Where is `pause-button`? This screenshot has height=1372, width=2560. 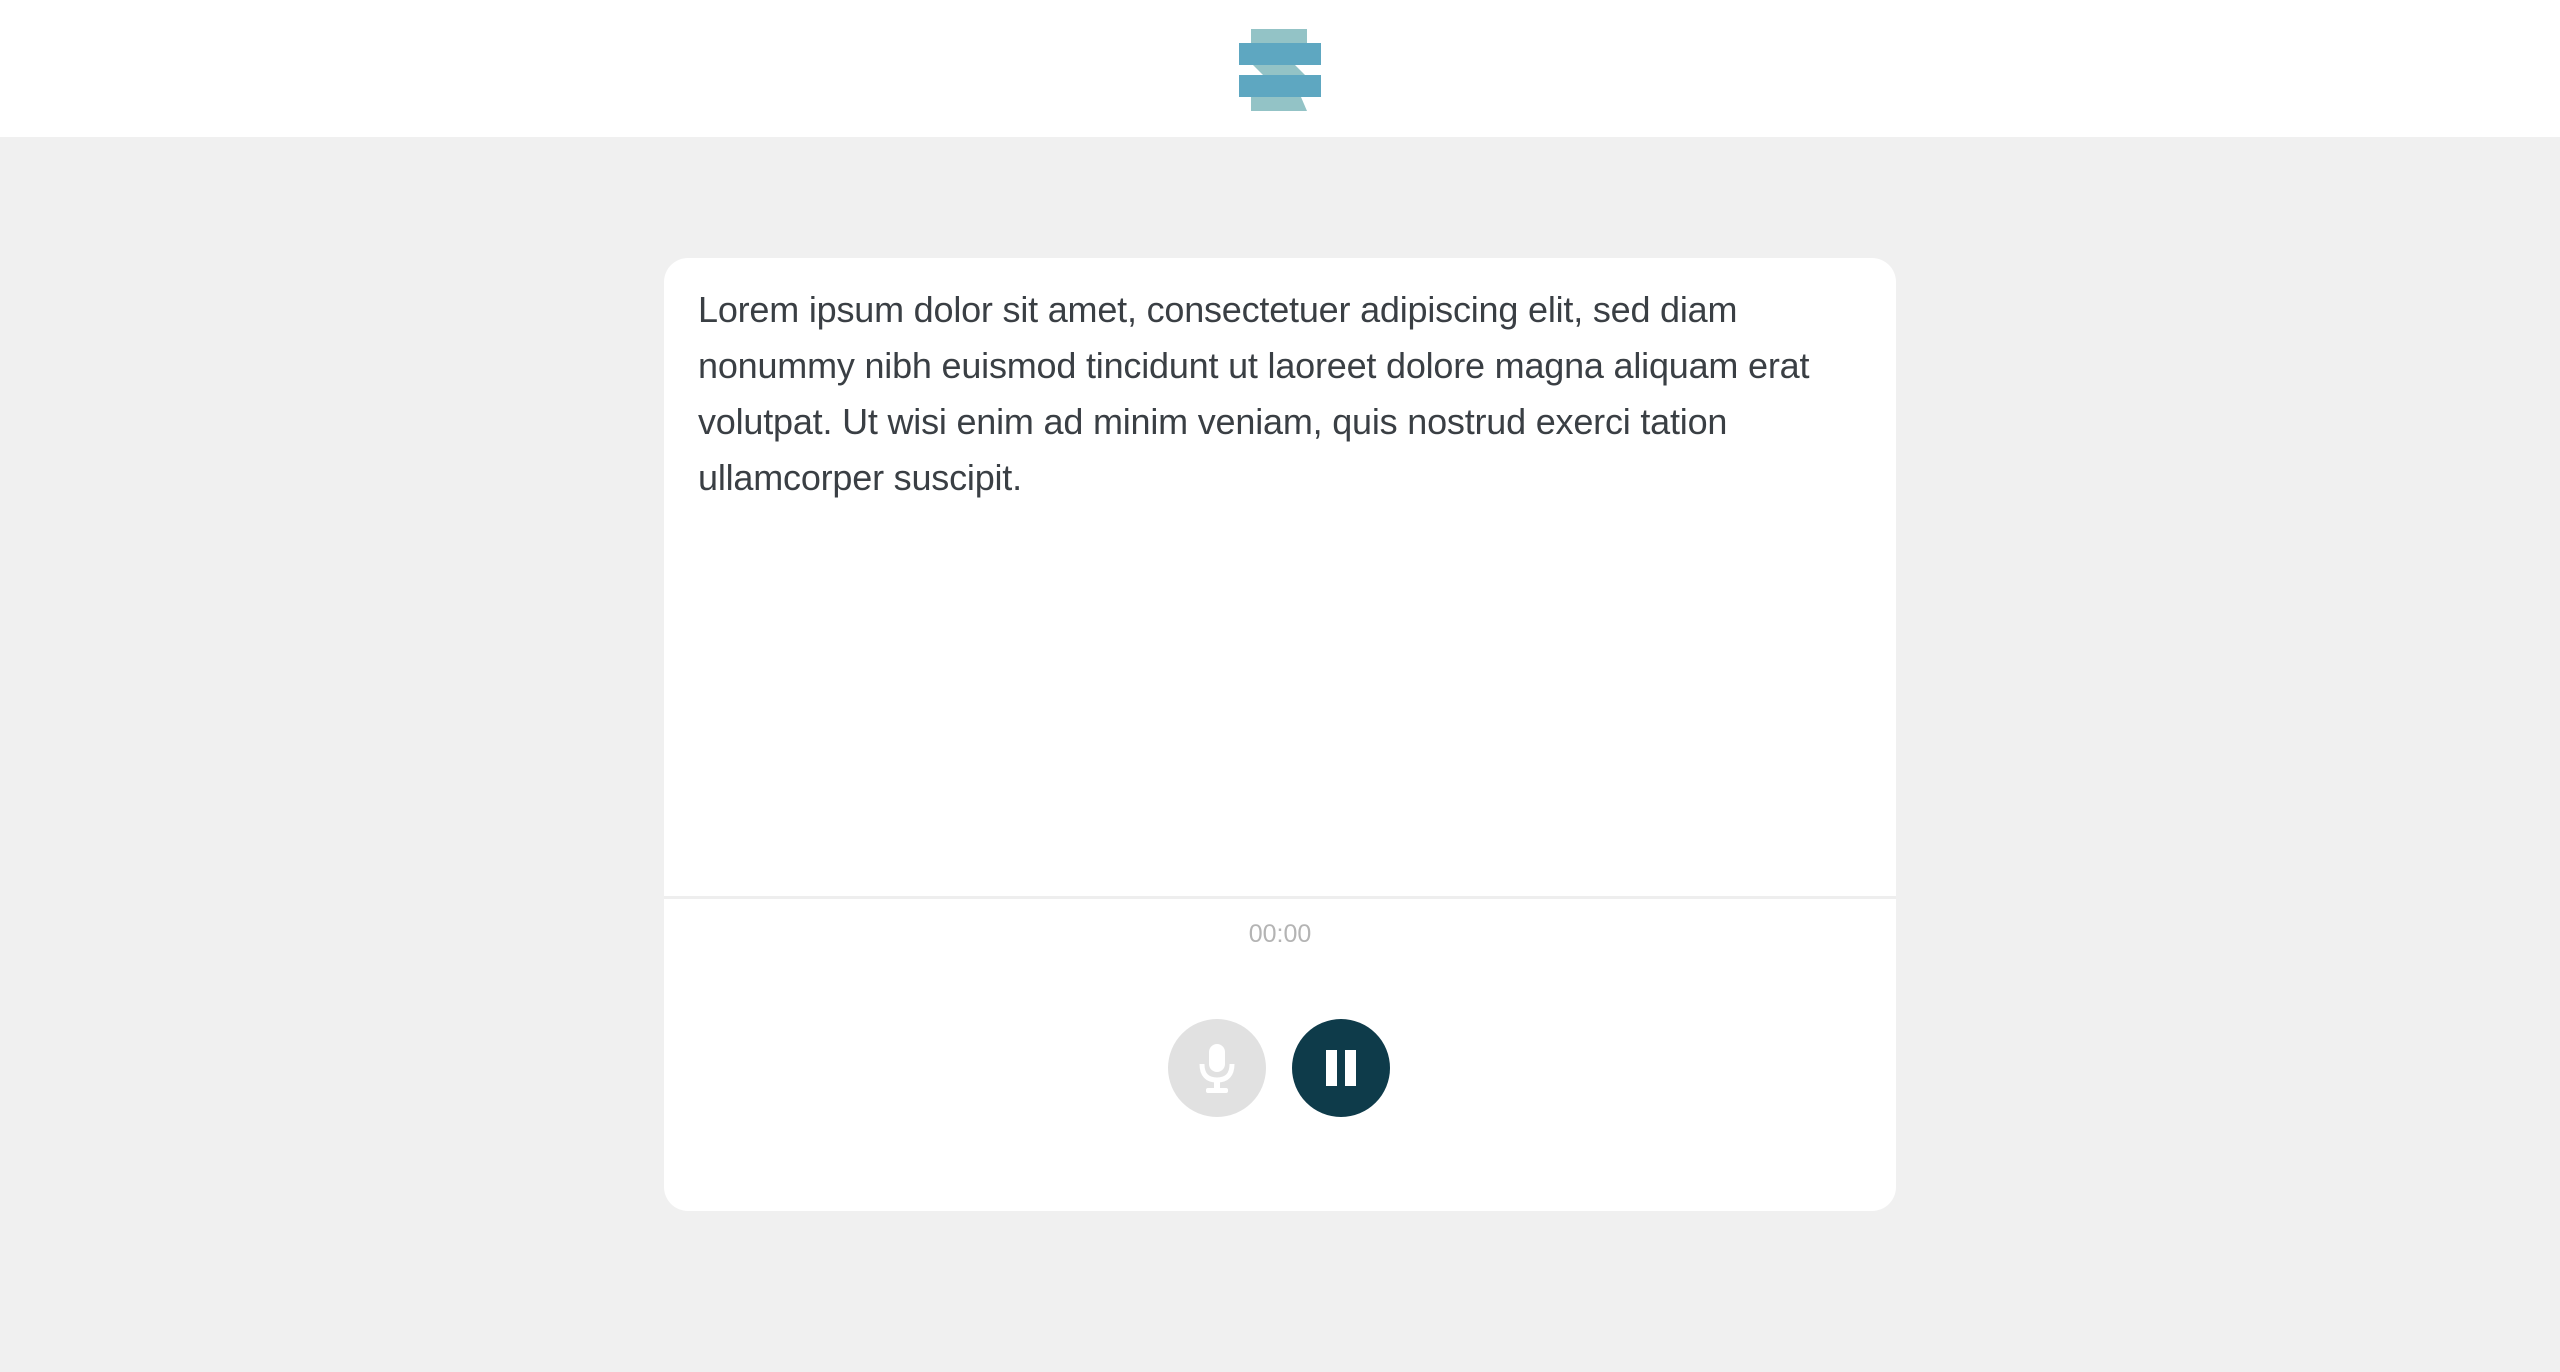
pause-button is located at coordinates (1341, 1068).